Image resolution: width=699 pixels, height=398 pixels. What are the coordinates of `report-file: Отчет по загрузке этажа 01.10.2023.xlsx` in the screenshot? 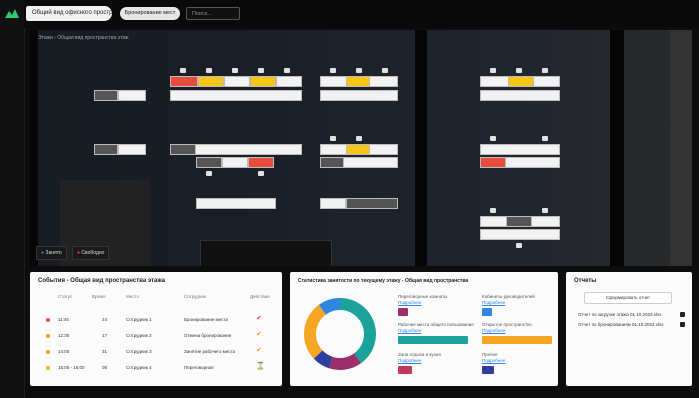 It's located at (620, 314).